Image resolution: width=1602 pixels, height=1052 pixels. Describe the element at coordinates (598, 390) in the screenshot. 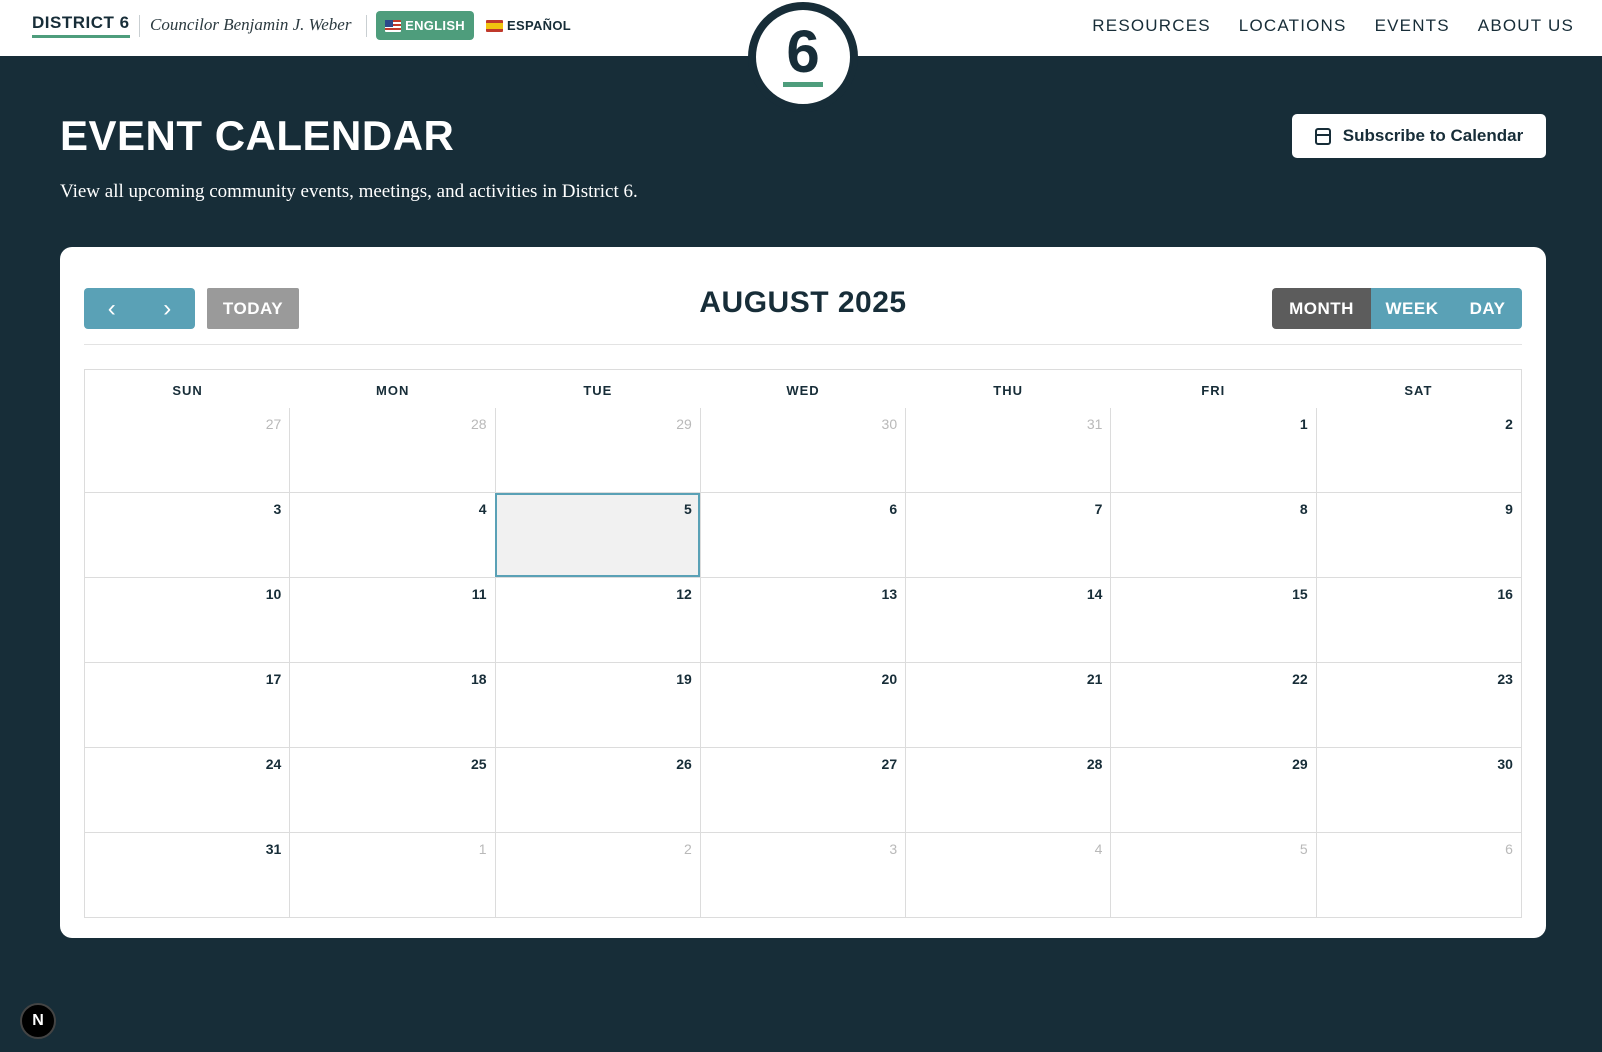

I see `weekday-header: TUE` at that location.